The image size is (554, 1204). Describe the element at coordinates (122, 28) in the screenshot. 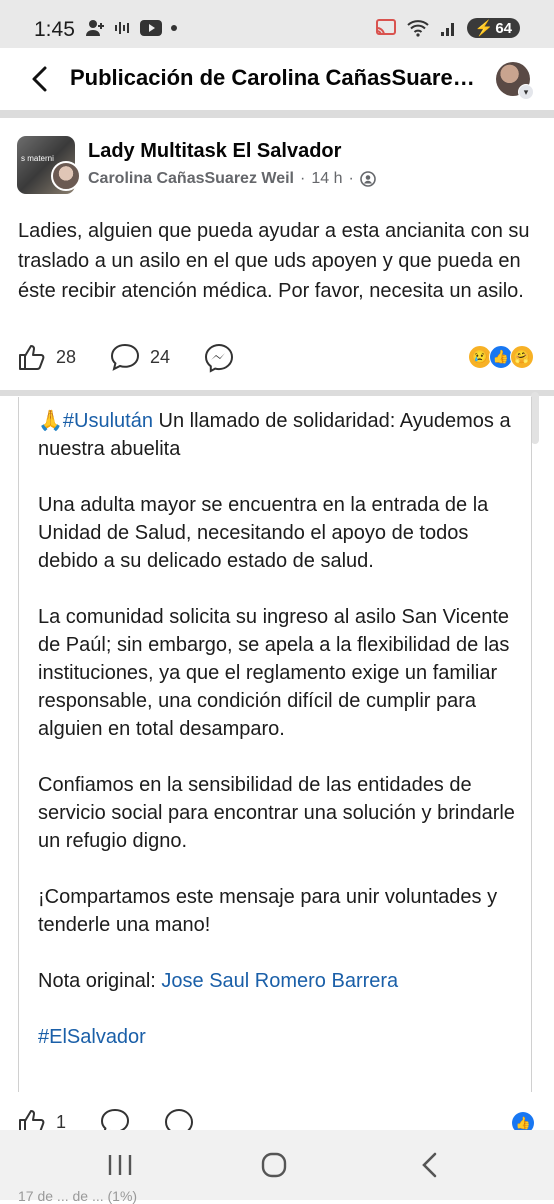

I see `voicemail-icon` at that location.